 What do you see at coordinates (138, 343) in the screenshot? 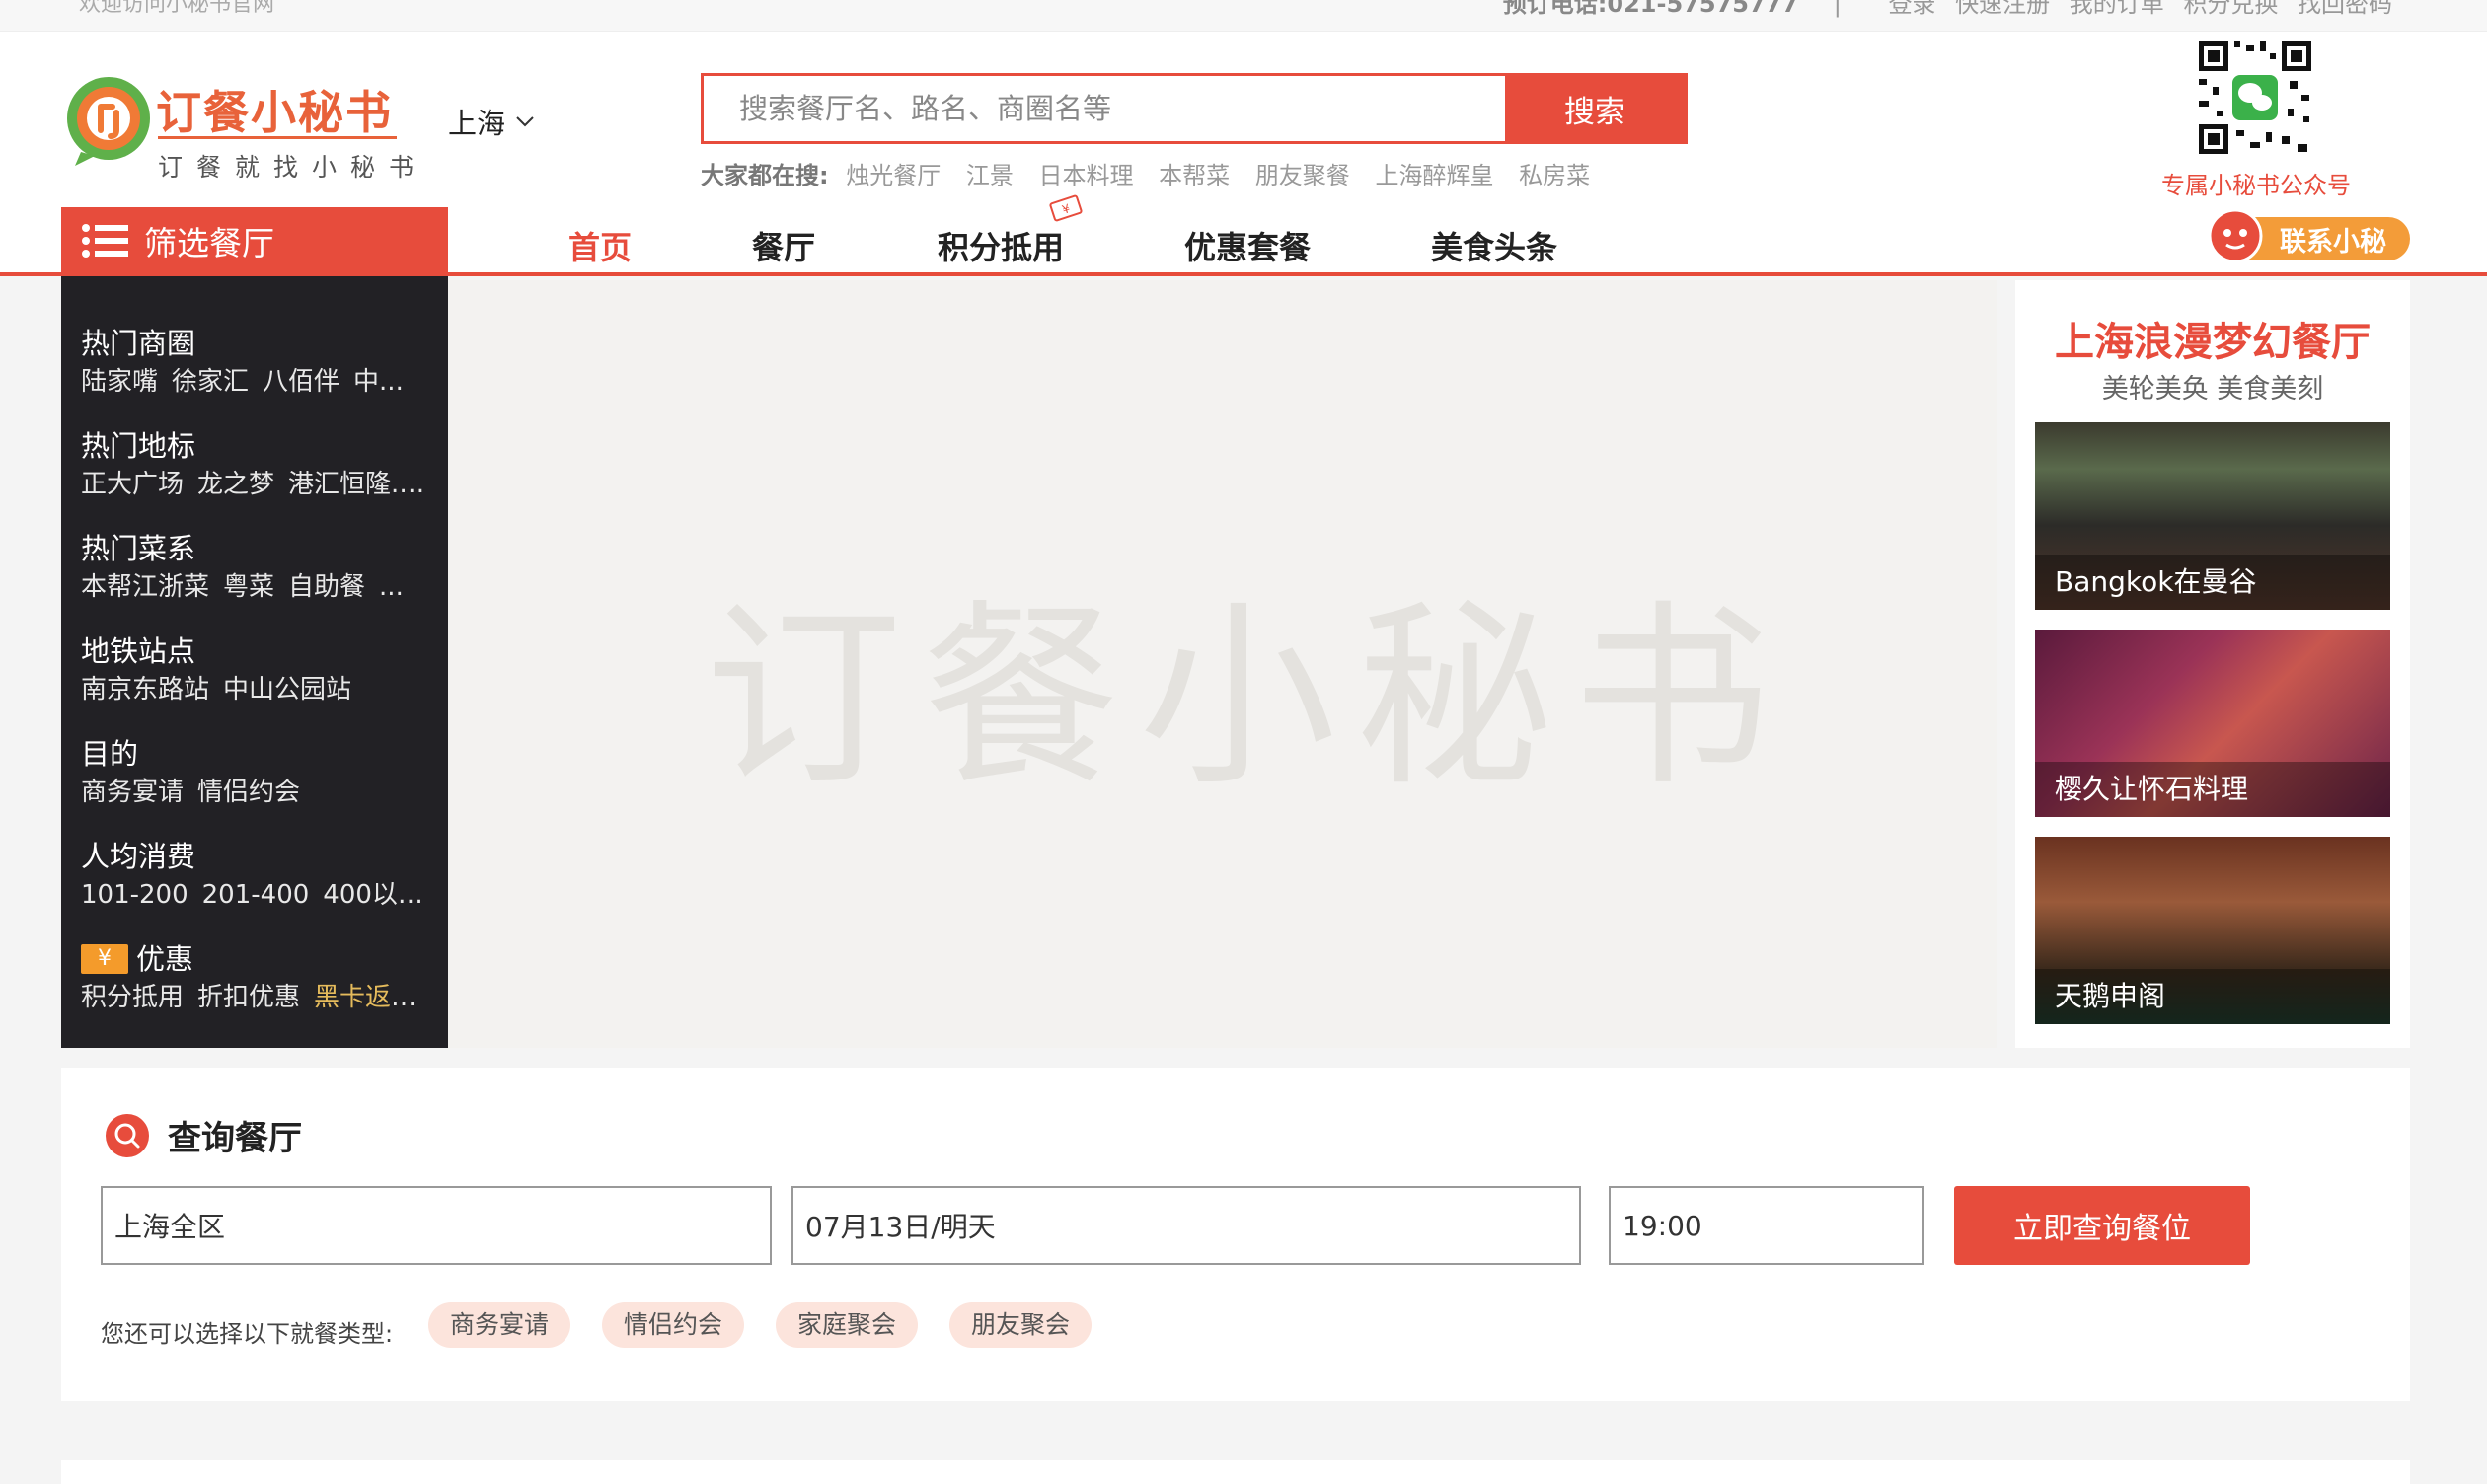
I see `filter-group-title: 热门商圈` at bounding box center [138, 343].